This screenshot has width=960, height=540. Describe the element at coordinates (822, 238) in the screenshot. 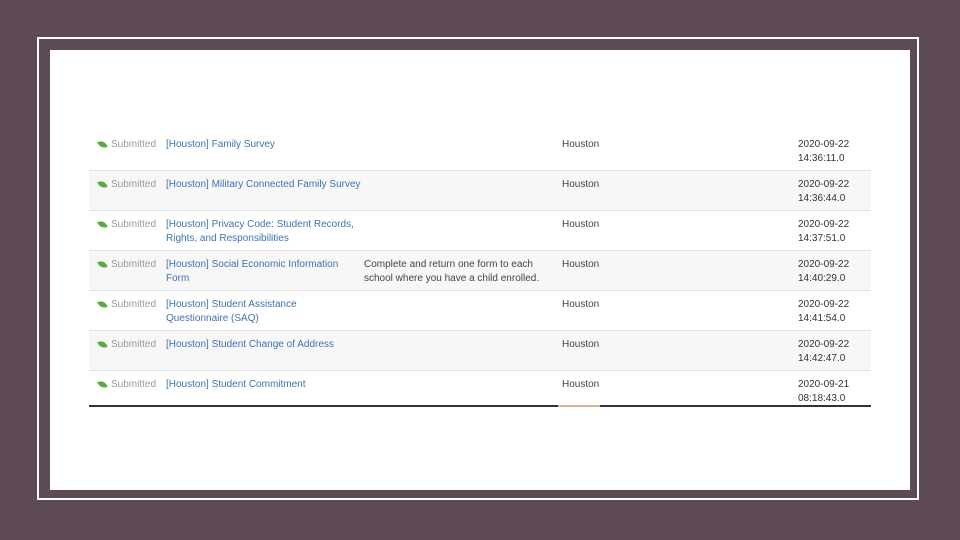

I see `submitted-time: 14:37:51.0` at that location.